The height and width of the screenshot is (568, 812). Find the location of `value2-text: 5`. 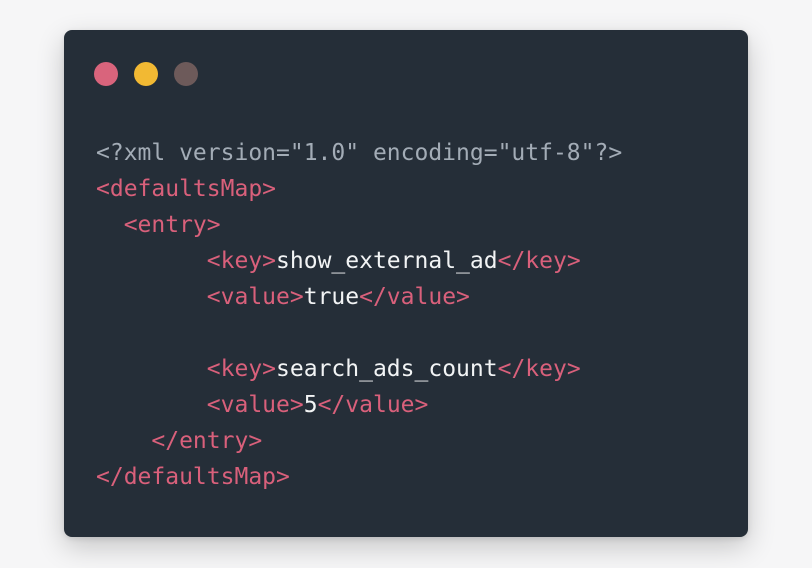

value2-text: 5 is located at coordinates (310, 405).